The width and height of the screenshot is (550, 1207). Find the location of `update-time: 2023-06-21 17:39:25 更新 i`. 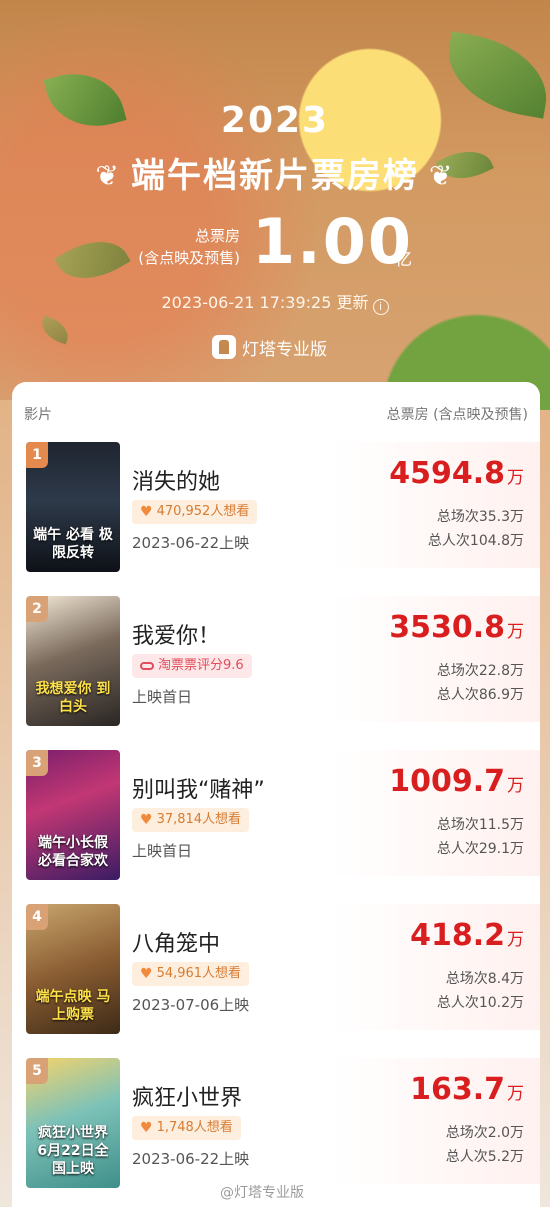

update-time: 2023-06-21 17:39:25 更新 i is located at coordinates (275, 302).